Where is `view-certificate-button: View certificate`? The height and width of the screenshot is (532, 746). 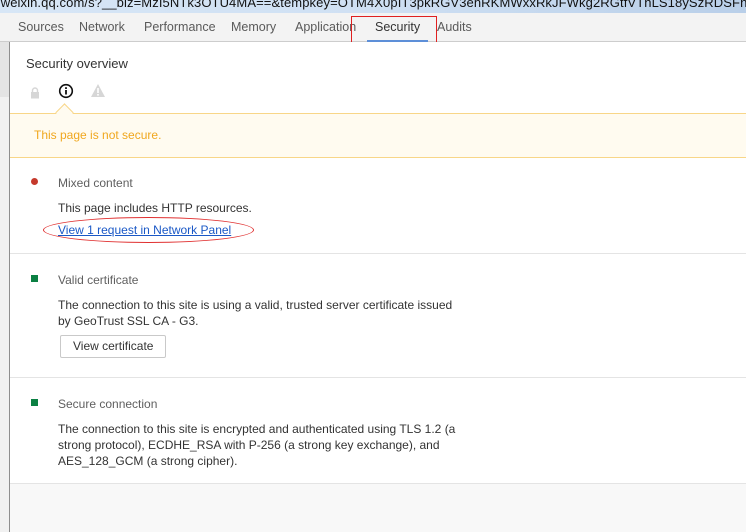 view-certificate-button: View certificate is located at coordinates (113, 346).